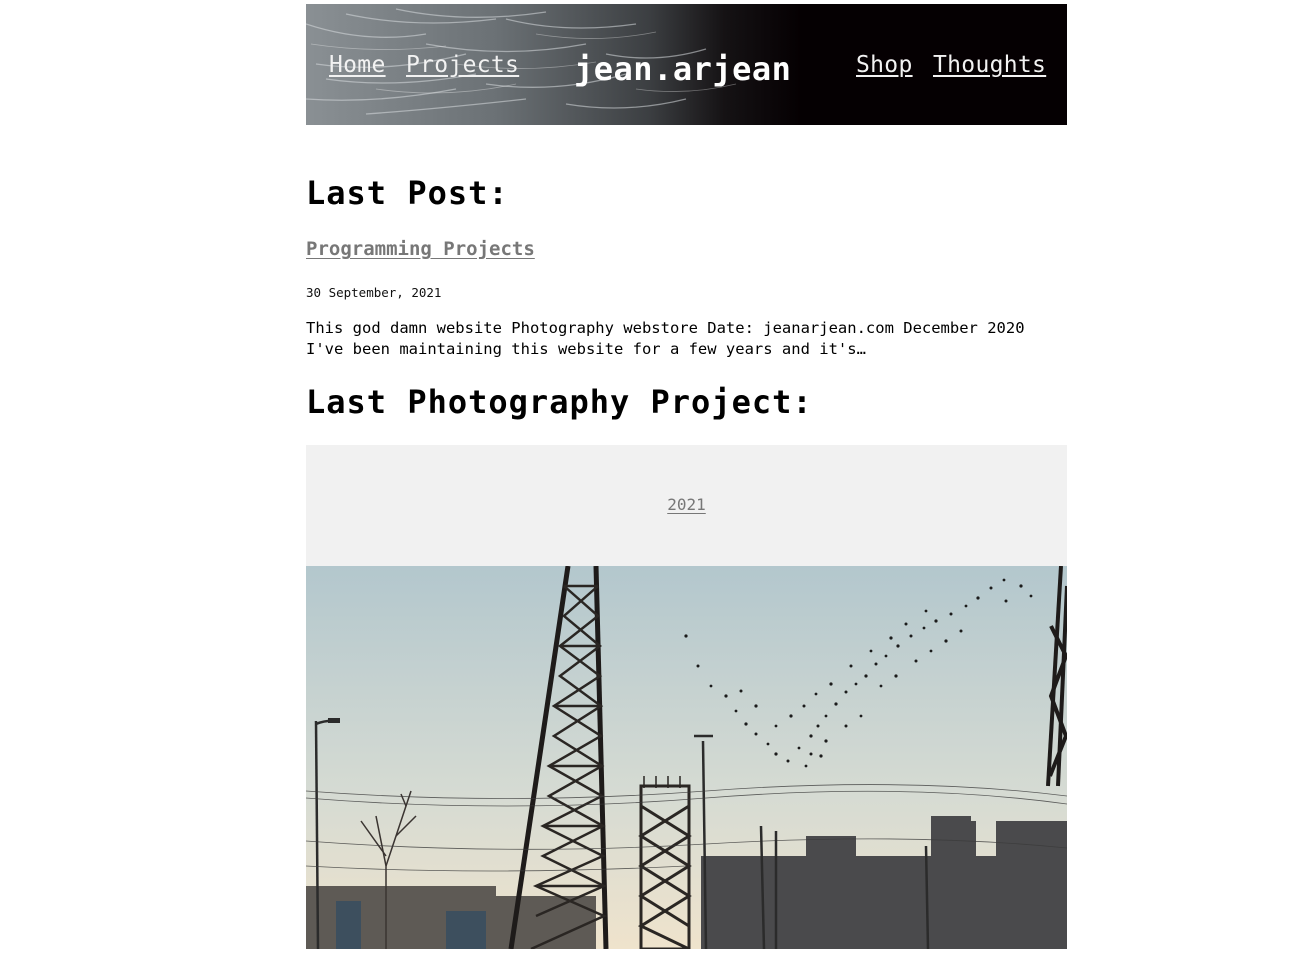  Describe the element at coordinates (374, 292) in the screenshot. I see `post-date: 30 September, 2021` at that location.